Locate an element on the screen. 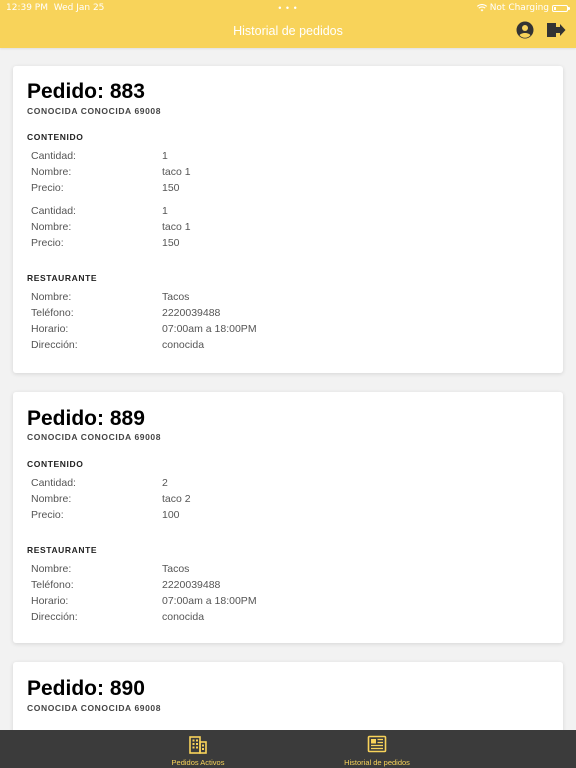 Image resolution: width=576 pixels, height=768 pixels. profile-button is located at coordinates (525, 32).